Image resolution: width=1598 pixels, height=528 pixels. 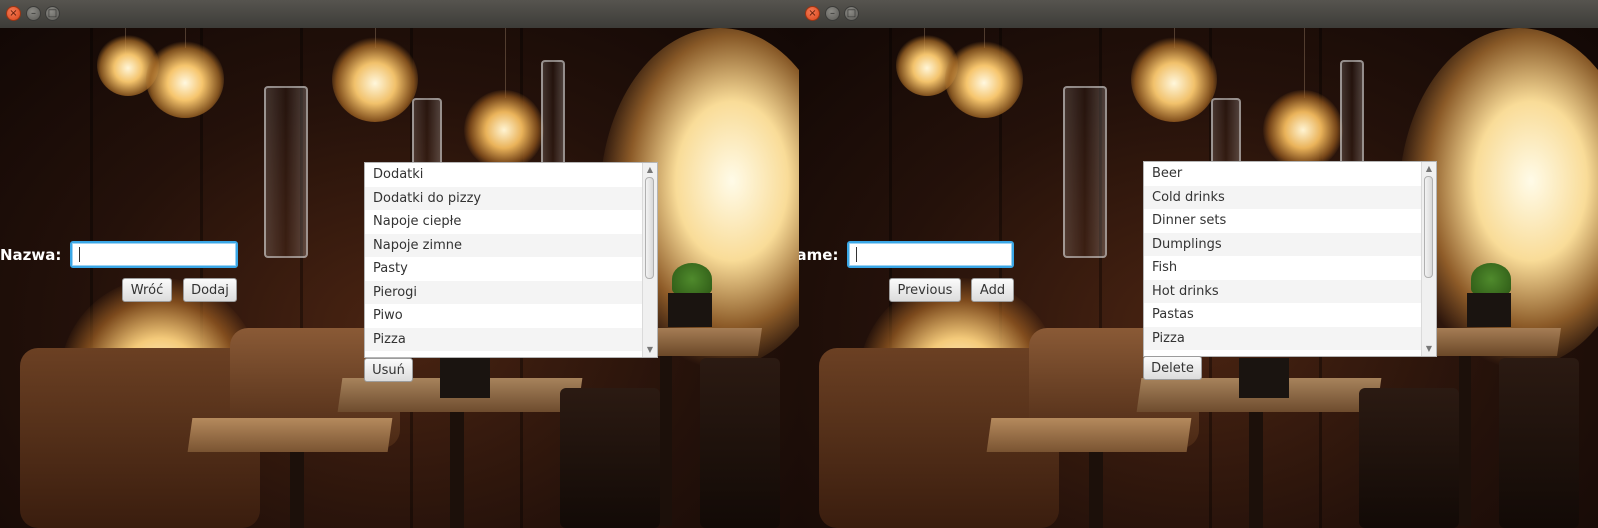 What do you see at coordinates (511, 245) in the screenshot?
I see `list-item: Napoje zimne` at bounding box center [511, 245].